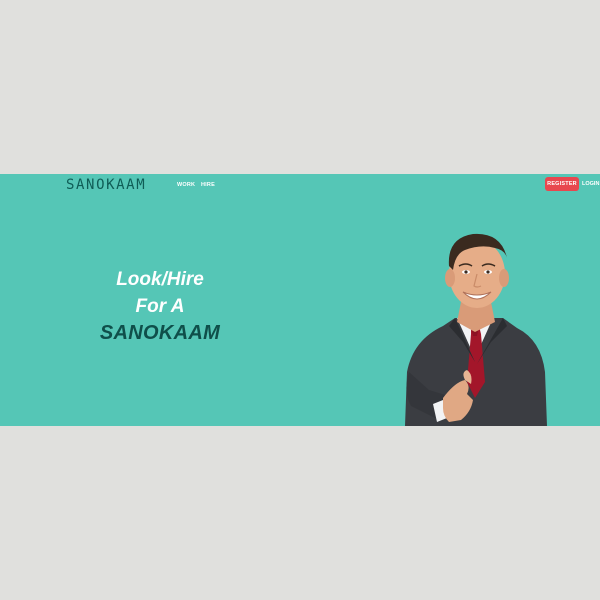  What do you see at coordinates (160, 279) in the screenshot?
I see `hero-line-1: Look/Hire` at bounding box center [160, 279].